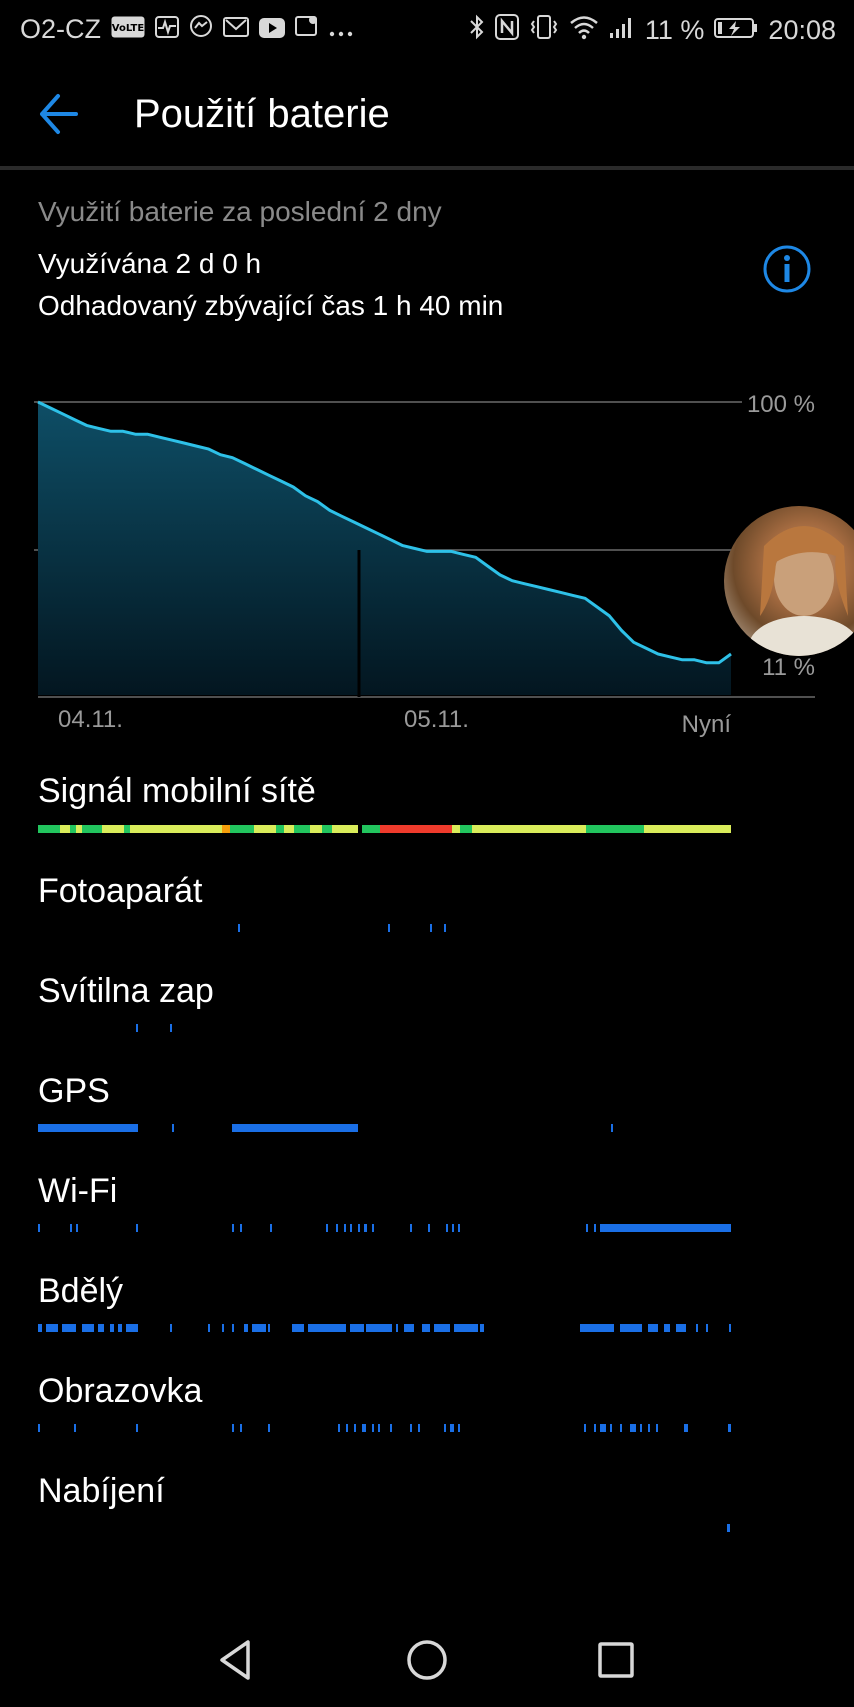 The height and width of the screenshot is (1707, 854). I want to click on messenger-icon, so click(201, 29).